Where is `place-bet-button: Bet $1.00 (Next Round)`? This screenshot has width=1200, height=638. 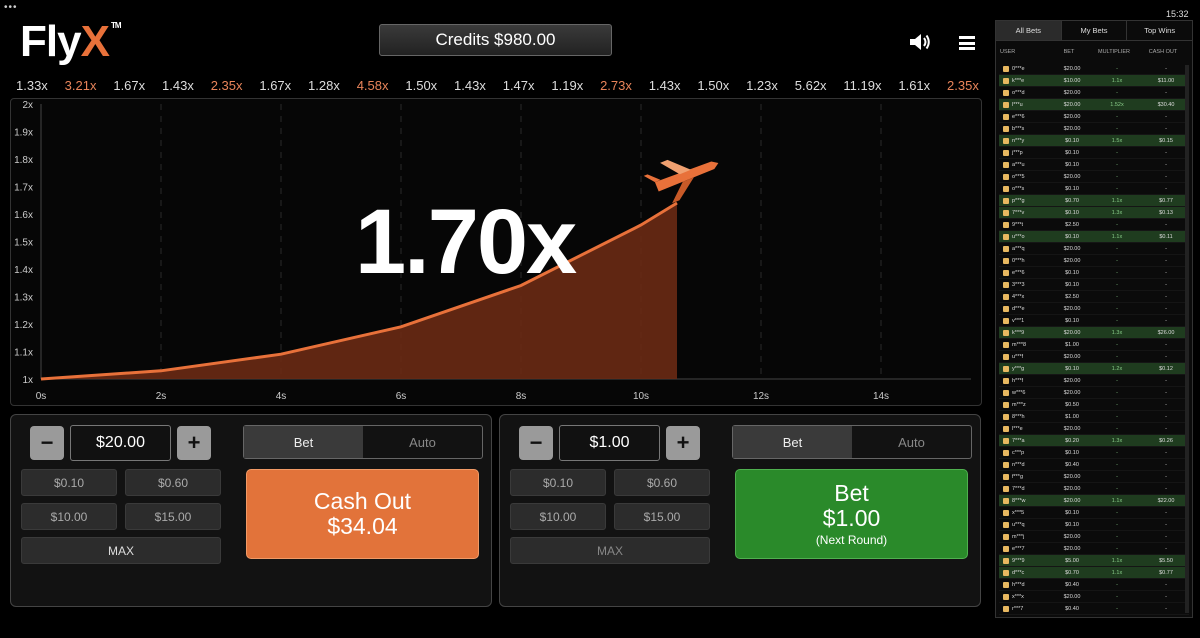 place-bet-button: Bet $1.00 (Next Round) is located at coordinates (851, 514).